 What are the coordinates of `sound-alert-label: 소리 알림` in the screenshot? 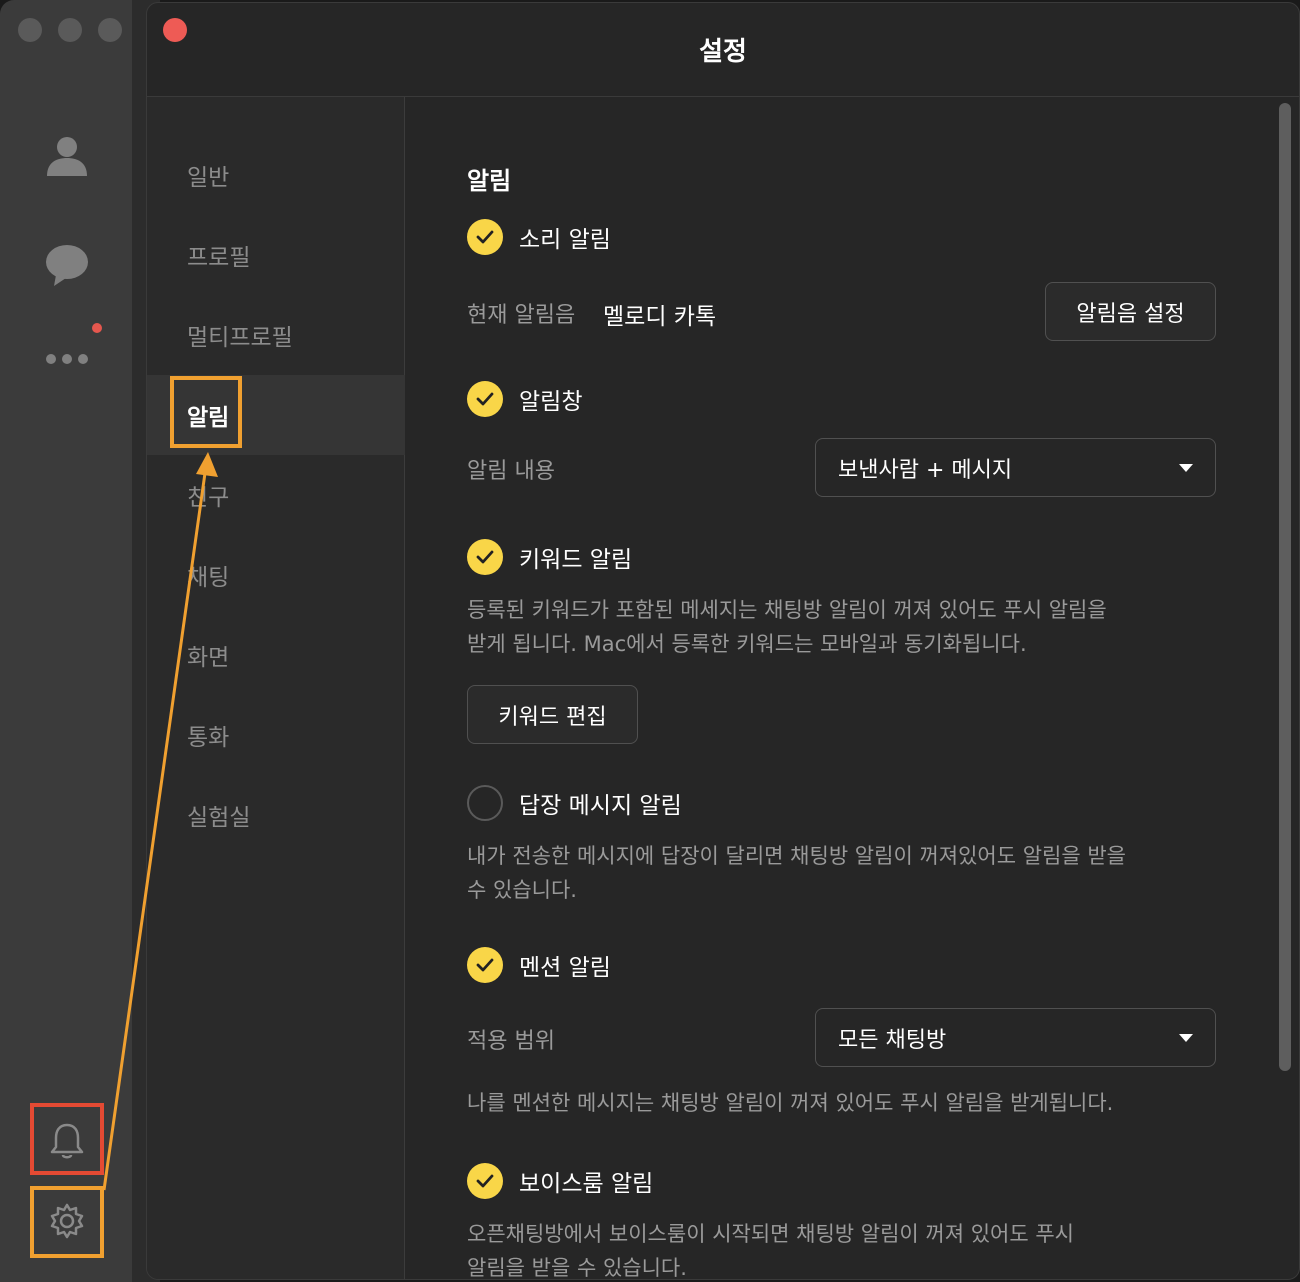 It's located at (565, 240).